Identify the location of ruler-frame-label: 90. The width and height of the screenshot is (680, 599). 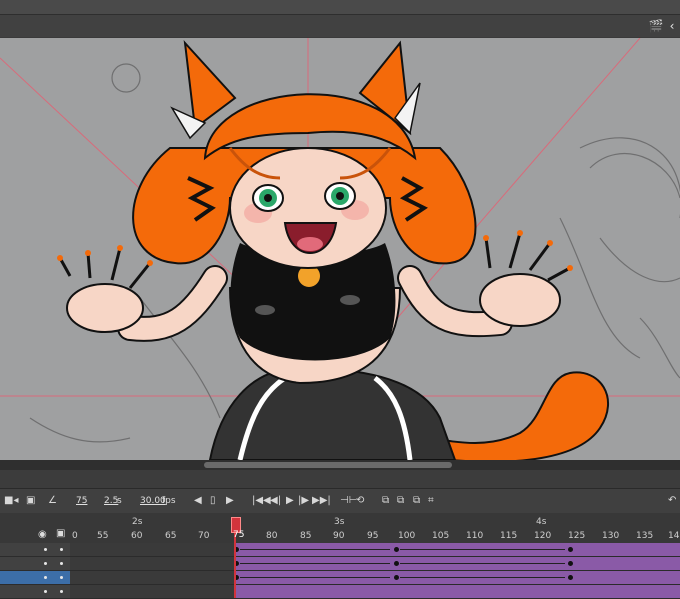
(339, 536).